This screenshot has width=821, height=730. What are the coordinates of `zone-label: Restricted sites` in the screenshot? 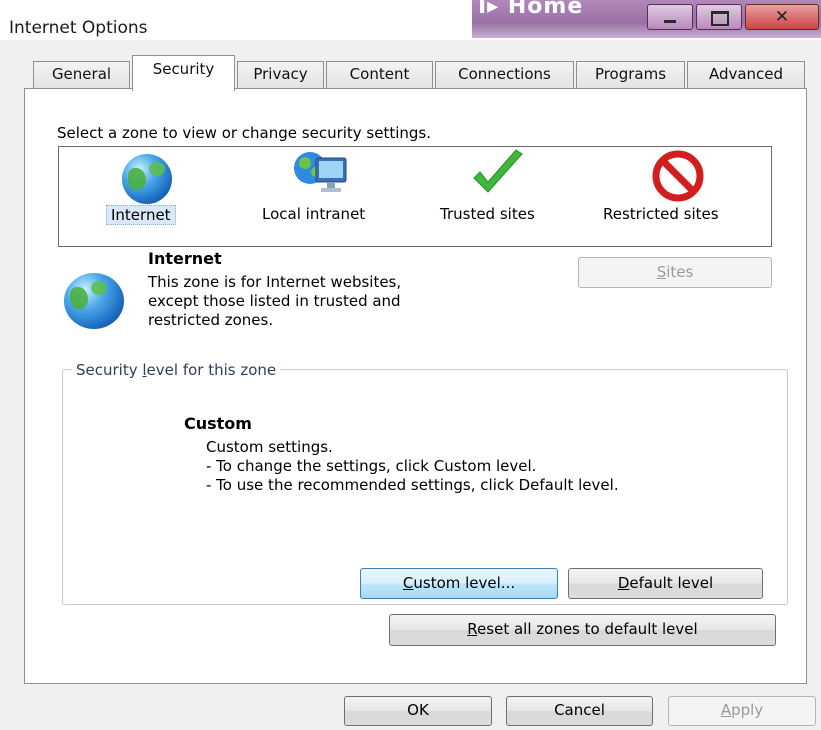 It's located at (661, 214).